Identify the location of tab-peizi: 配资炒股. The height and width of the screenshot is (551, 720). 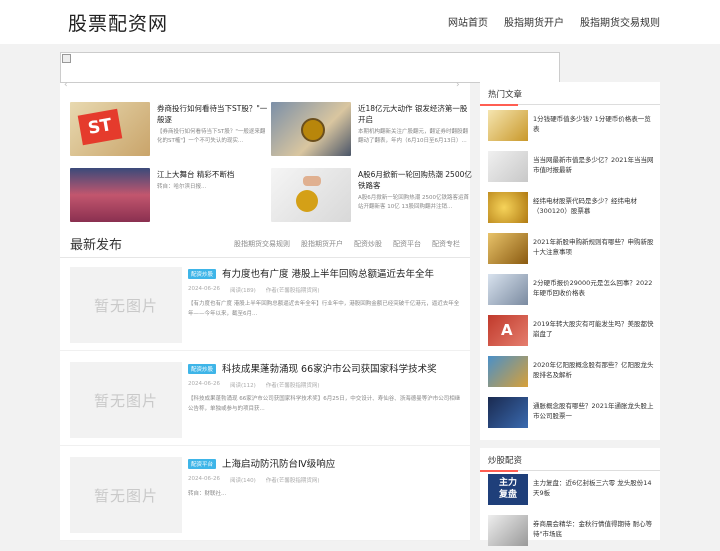
(368, 244).